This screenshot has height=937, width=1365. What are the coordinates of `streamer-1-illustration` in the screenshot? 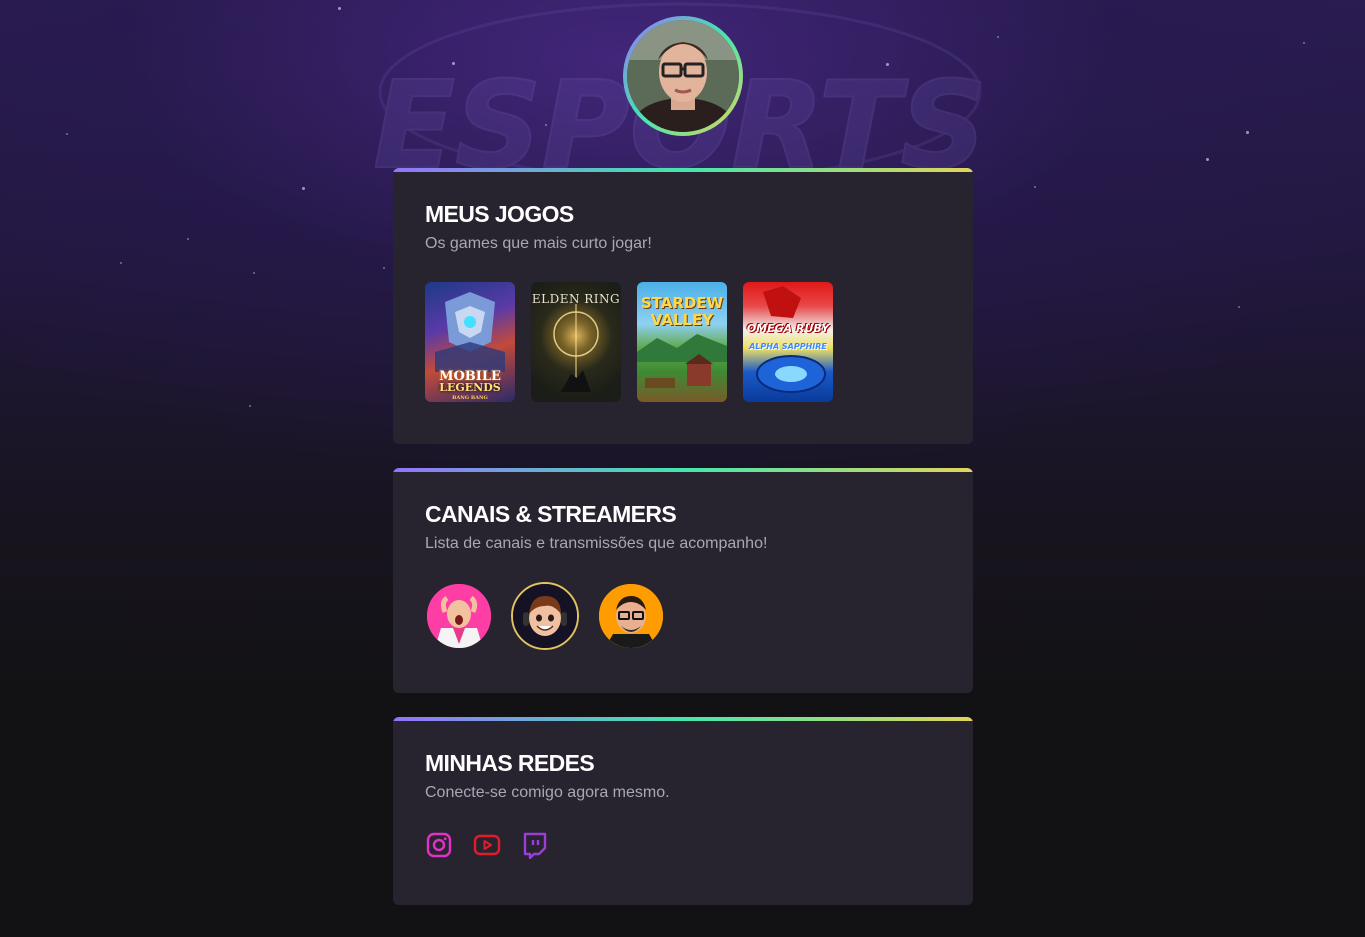 It's located at (459, 616).